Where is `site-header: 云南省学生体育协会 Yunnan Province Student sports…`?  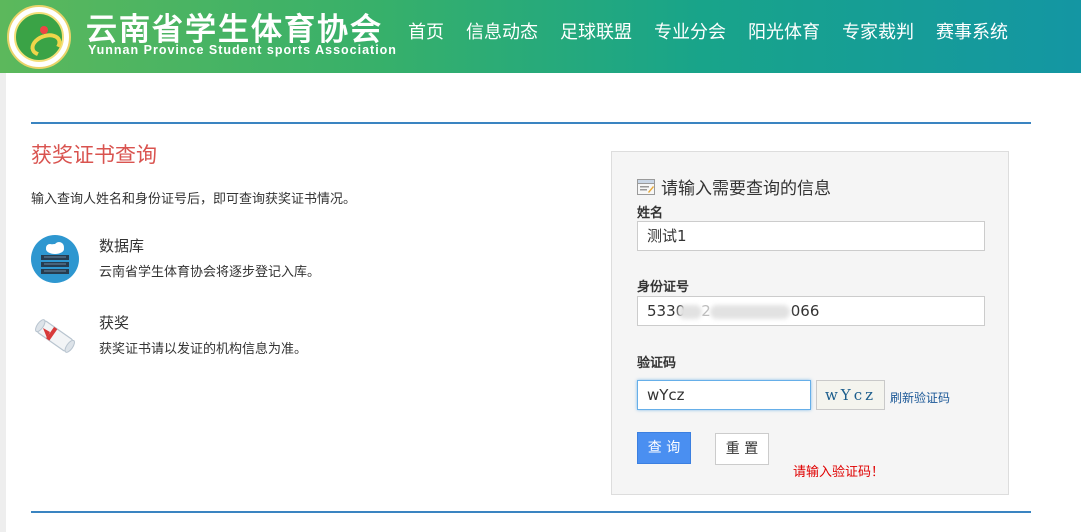
site-header: 云南省学生体育协会 Yunnan Province Student sports… is located at coordinates (540, 36).